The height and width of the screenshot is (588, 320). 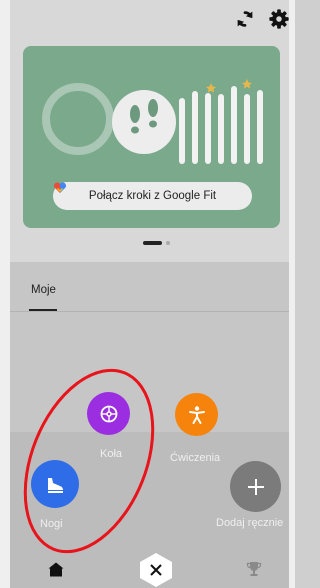 What do you see at coordinates (56, 569) in the screenshot?
I see `home-icon` at bounding box center [56, 569].